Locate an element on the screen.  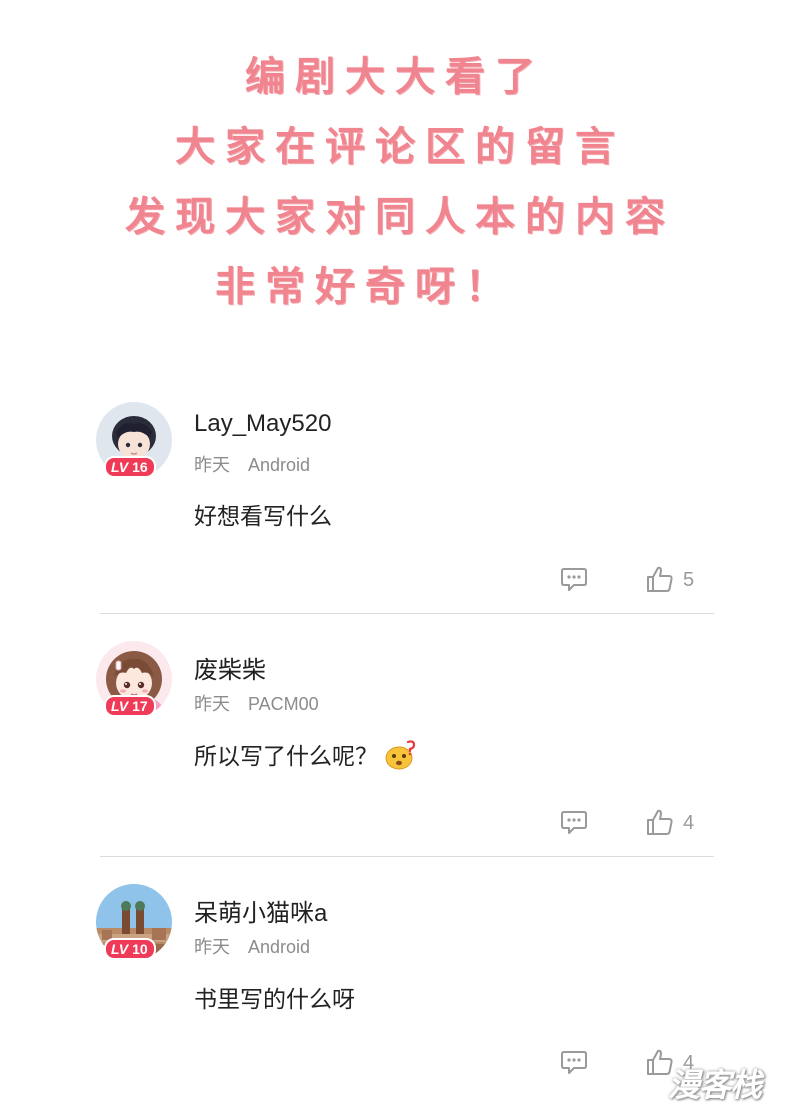
like-count: 5 is located at coordinates (689, 580).